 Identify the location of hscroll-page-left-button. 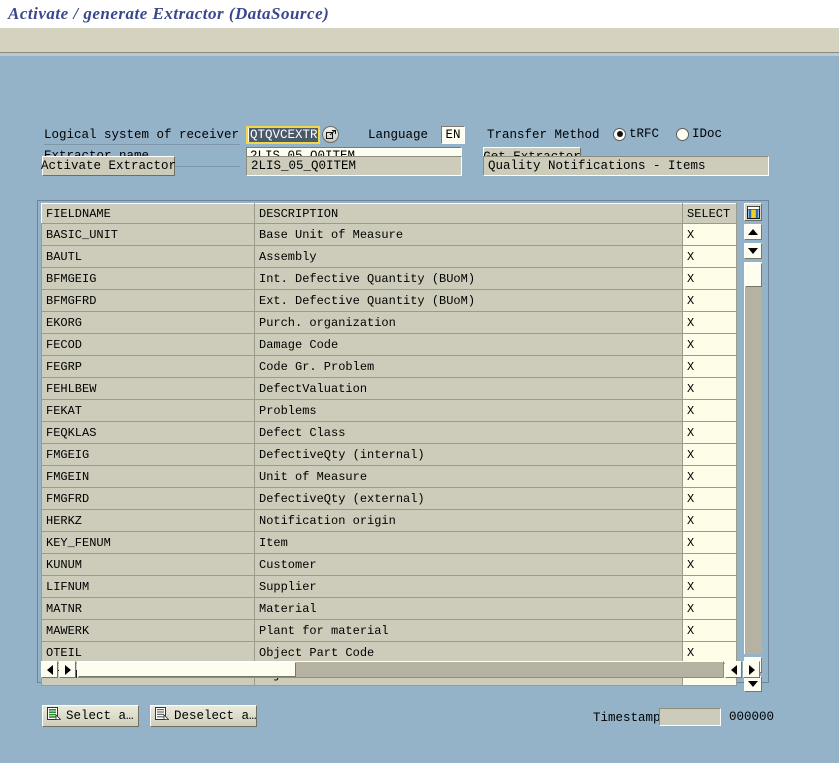
(67, 669).